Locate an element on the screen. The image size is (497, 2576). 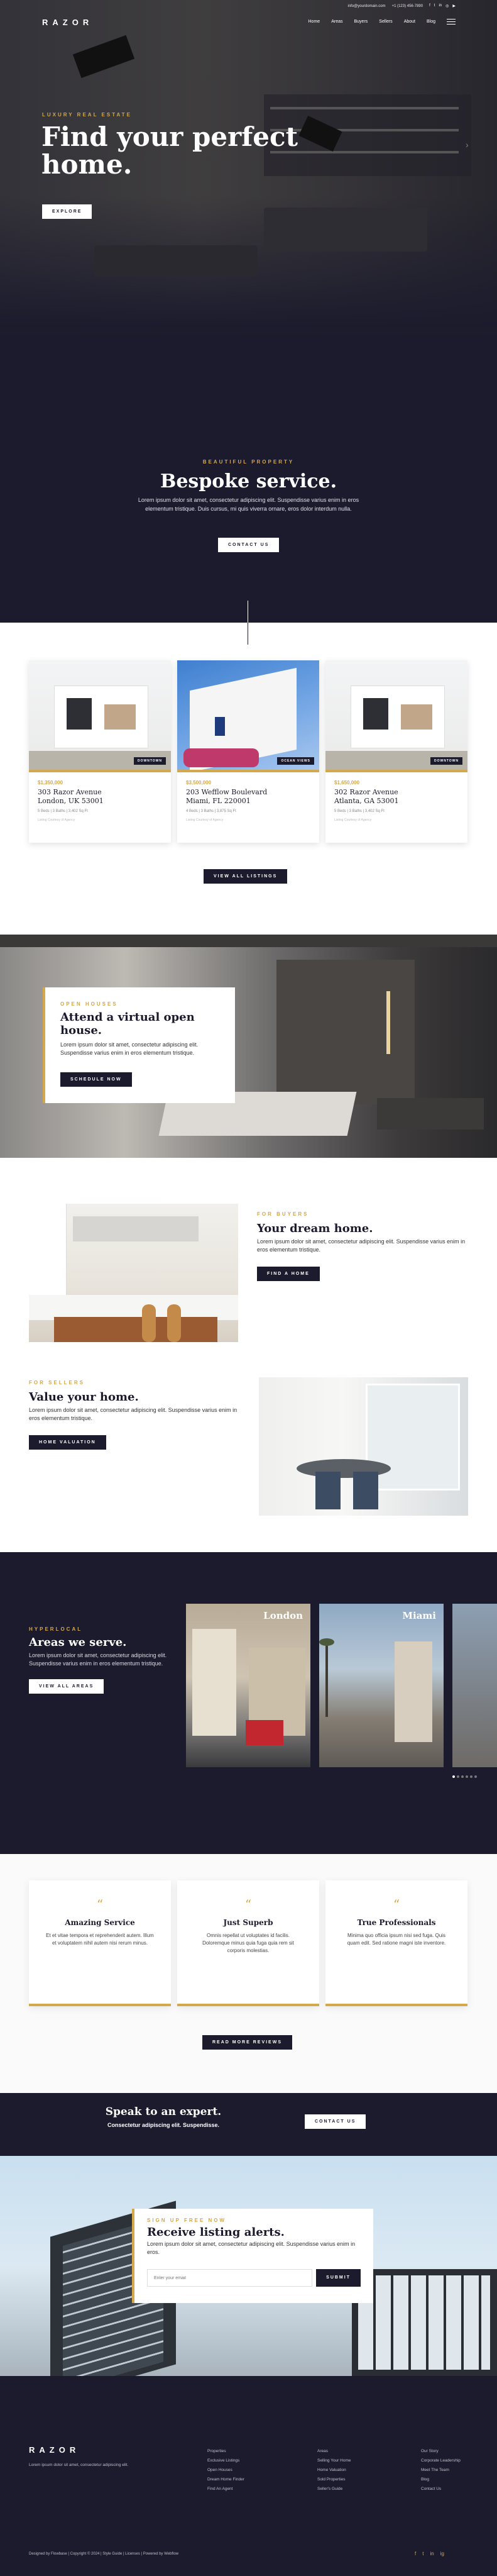
testimonial-title: Amazing Service is located at coordinates (100, 1922).